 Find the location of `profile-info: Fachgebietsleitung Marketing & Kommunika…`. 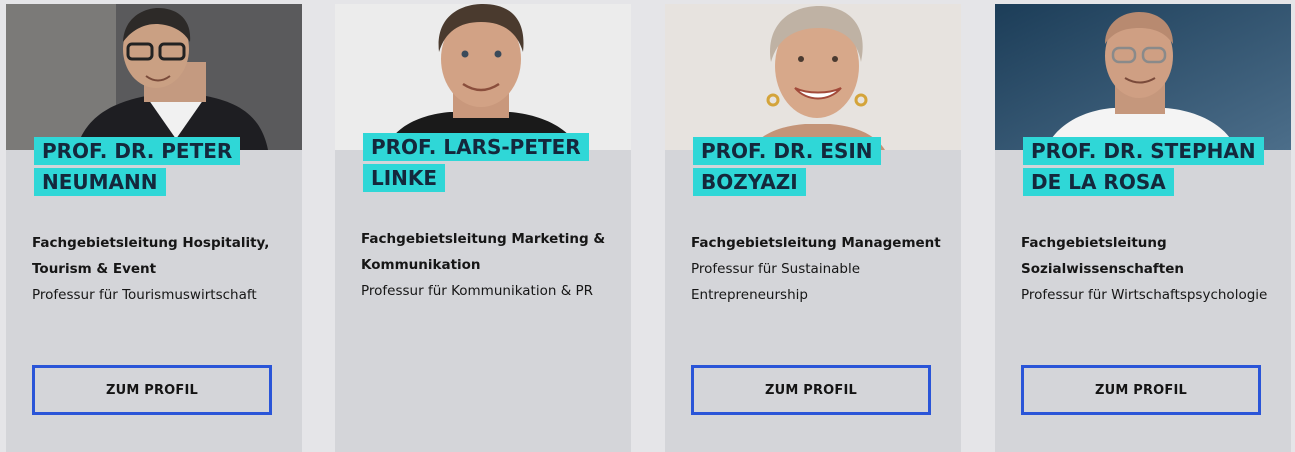

profile-info: Fachgebietsleitung Marketing & Kommunika… is located at coordinates (492, 265).